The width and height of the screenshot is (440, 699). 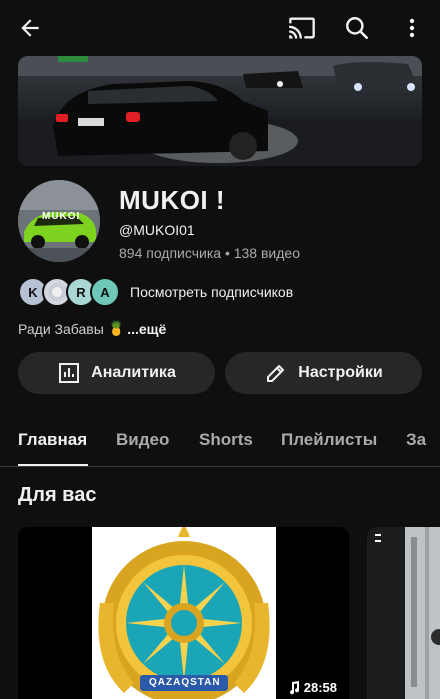 I want to click on tabs-divider, so click(x=220, y=466).